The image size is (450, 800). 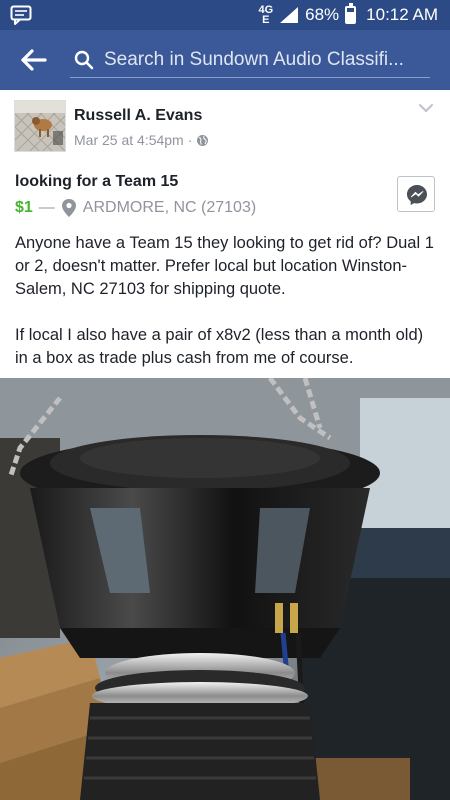 I want to click on network-indicator: 4G E, so click(x=265, y=15).